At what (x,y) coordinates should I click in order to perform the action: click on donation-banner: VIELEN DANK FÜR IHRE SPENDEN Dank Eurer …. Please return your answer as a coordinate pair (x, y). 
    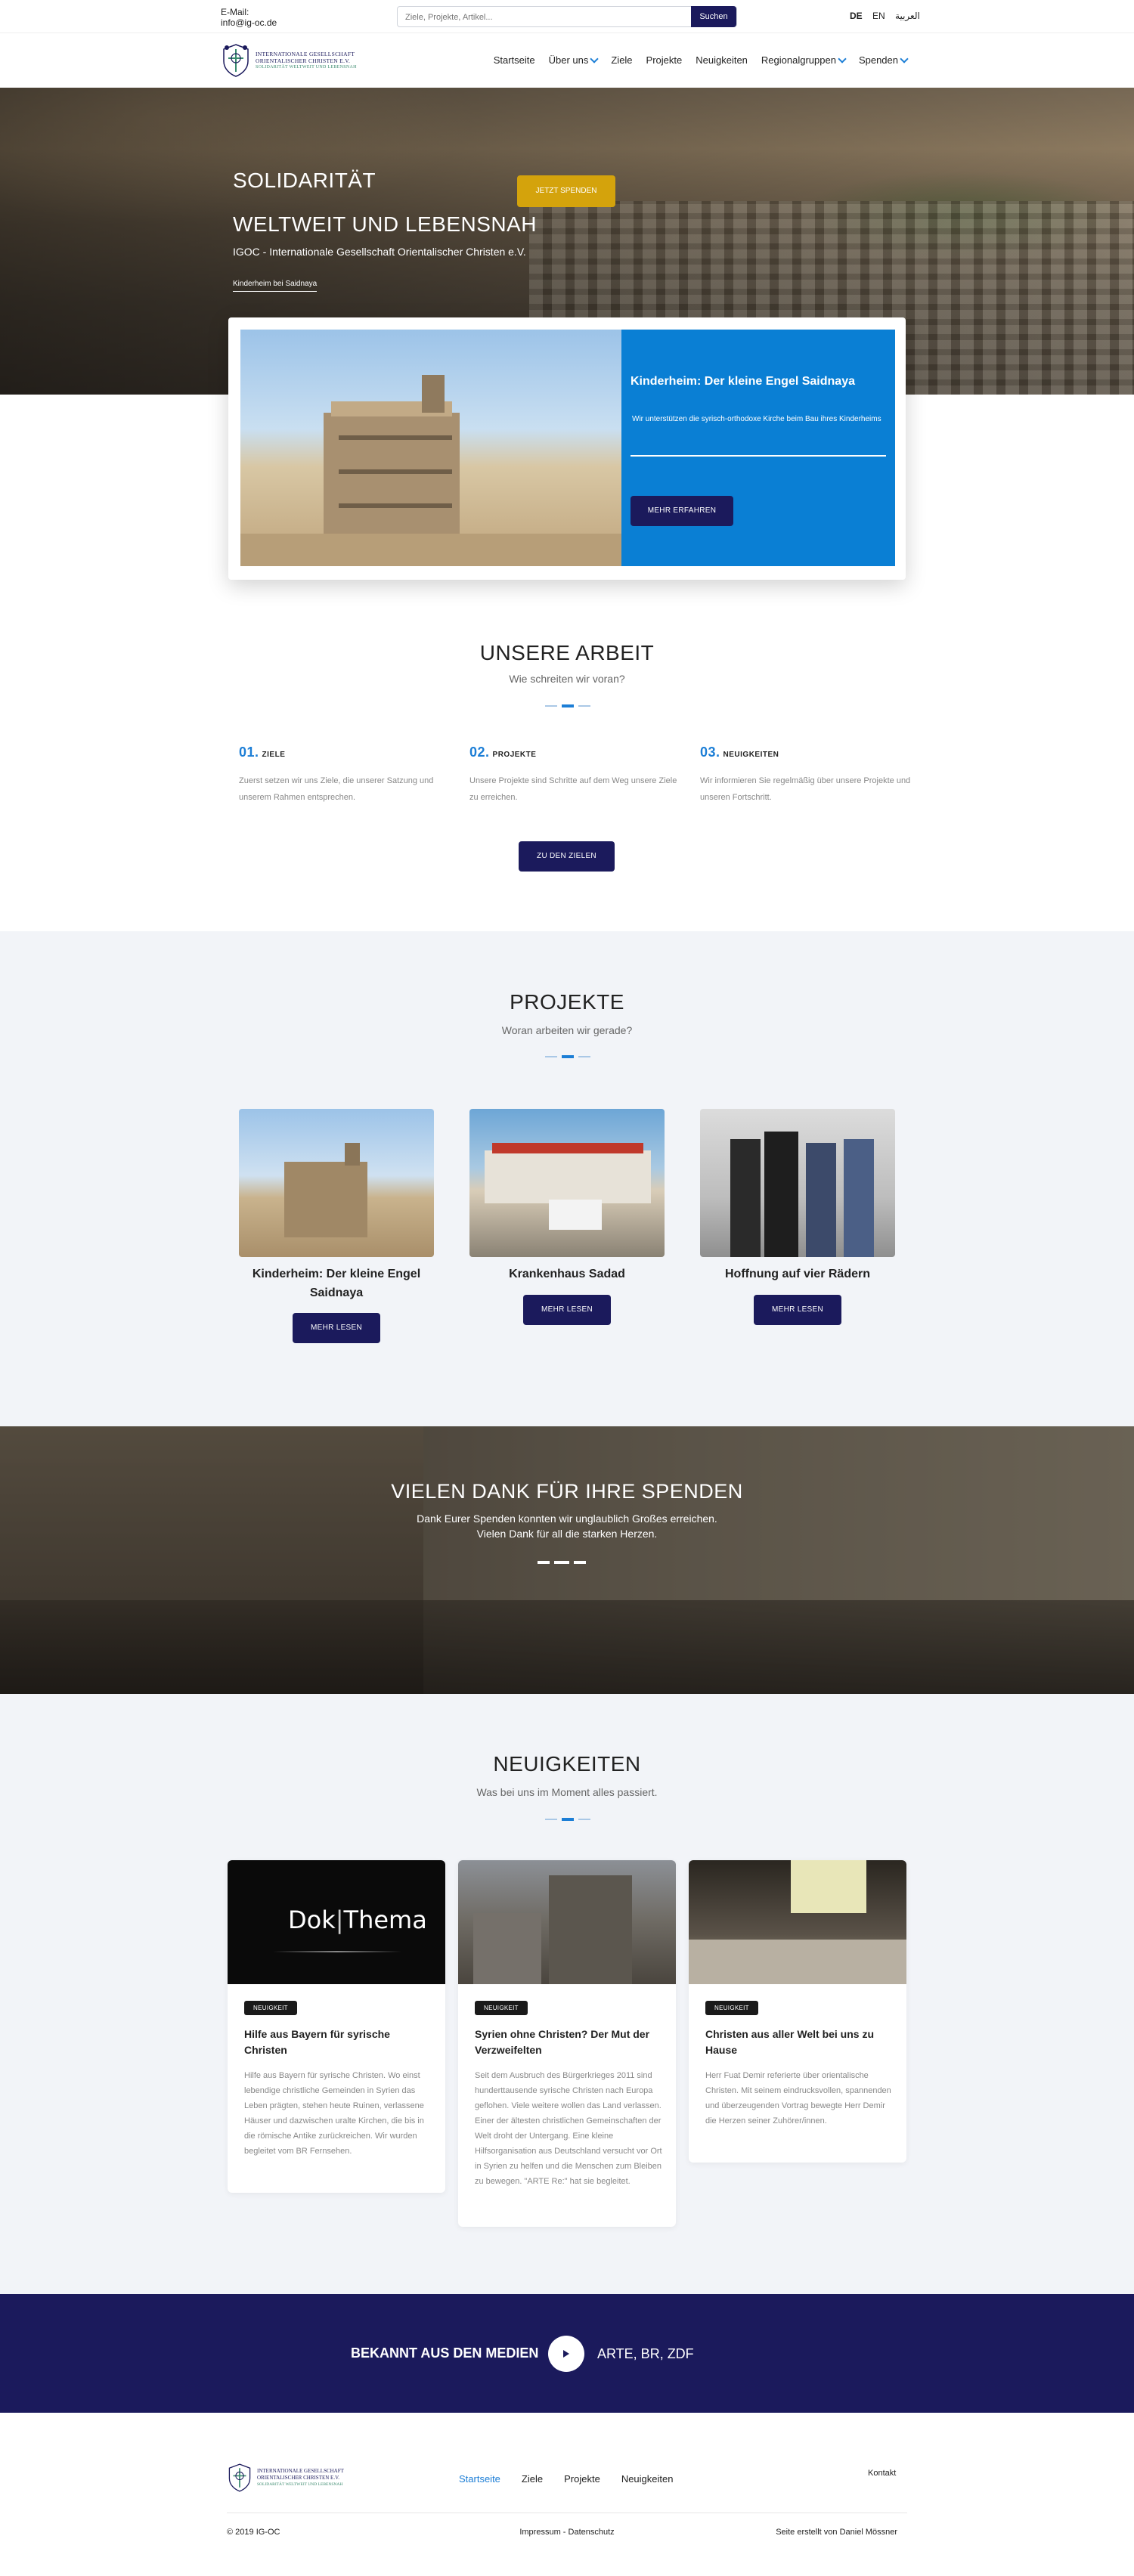
    Looking at the image, I should click on (567, 1560).